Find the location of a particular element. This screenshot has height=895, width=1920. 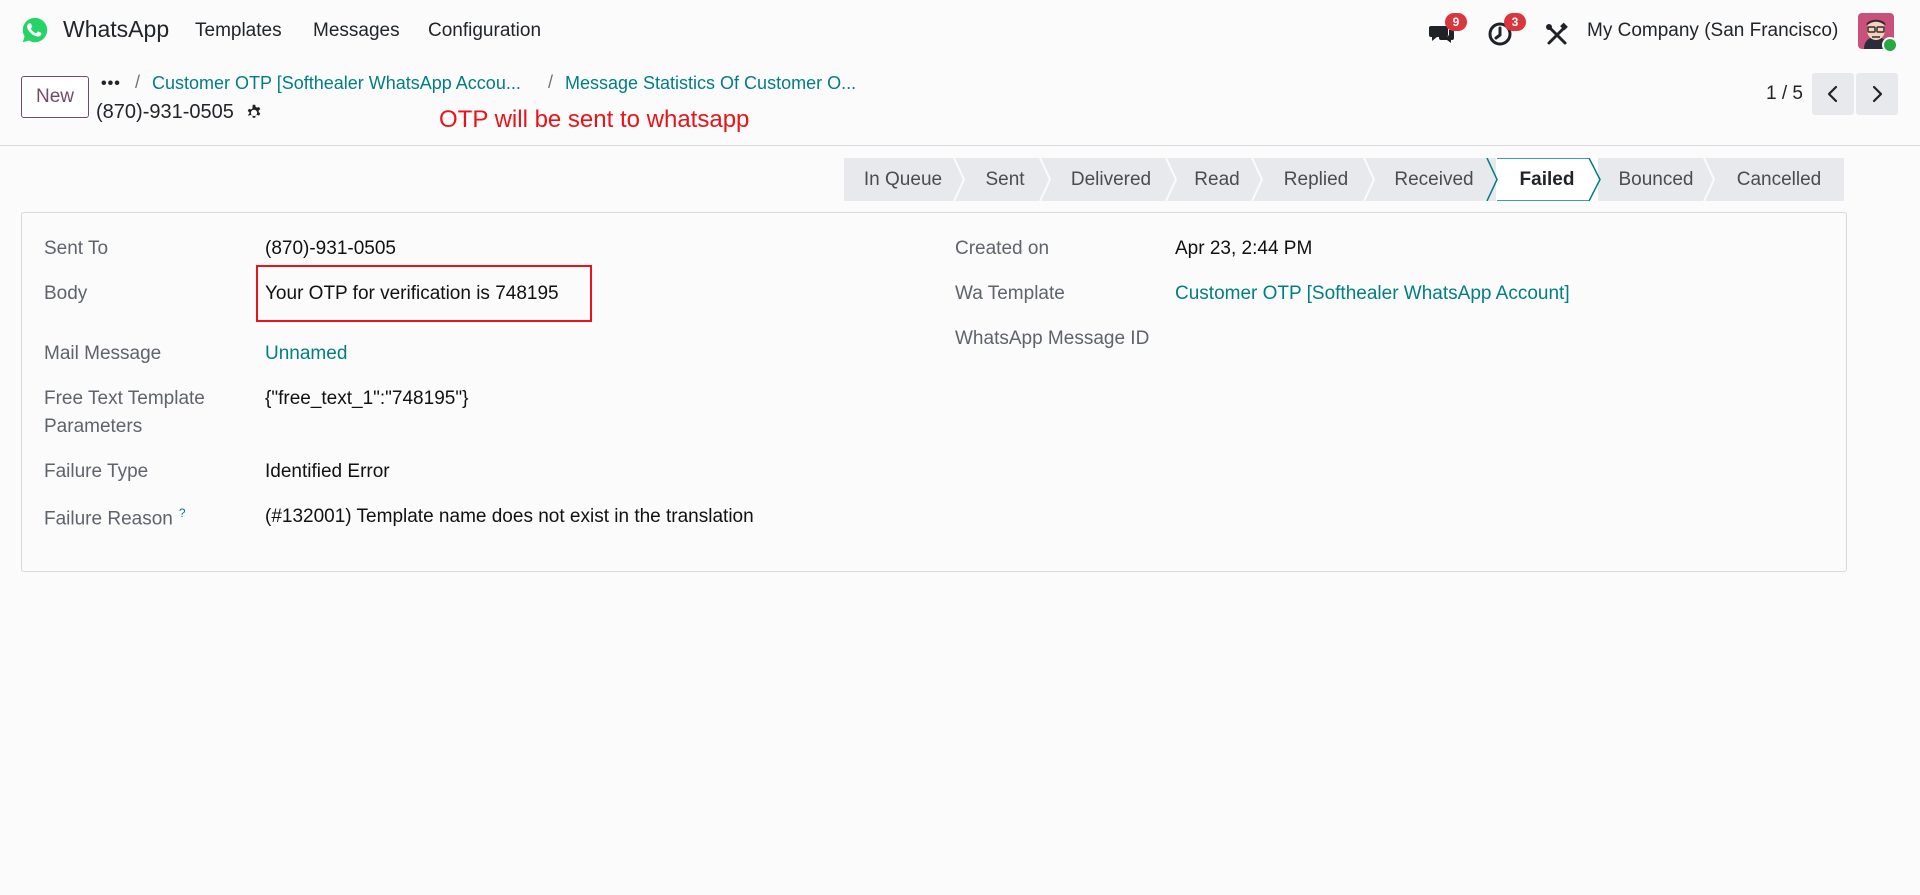

activity-badge: 3 is located at coordinates (1515, 22).